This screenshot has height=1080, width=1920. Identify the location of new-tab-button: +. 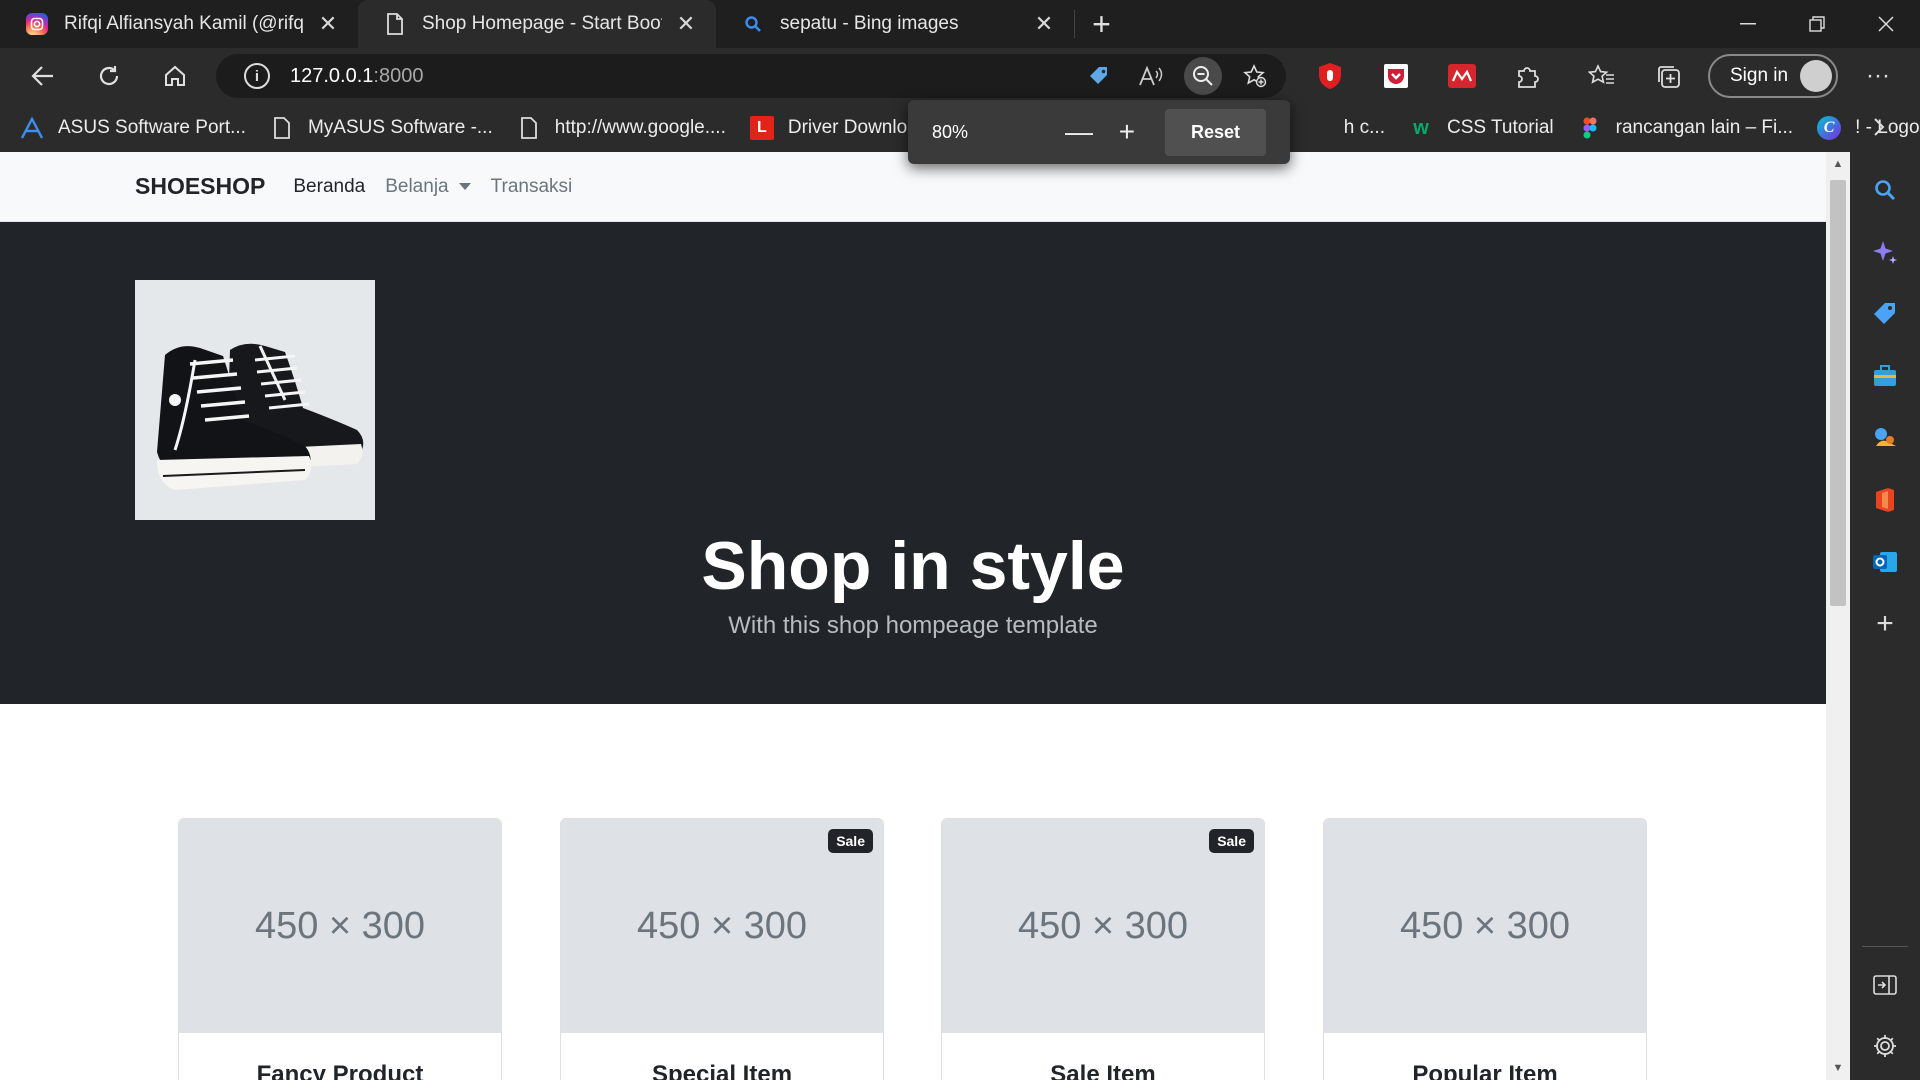
(1101, 24).